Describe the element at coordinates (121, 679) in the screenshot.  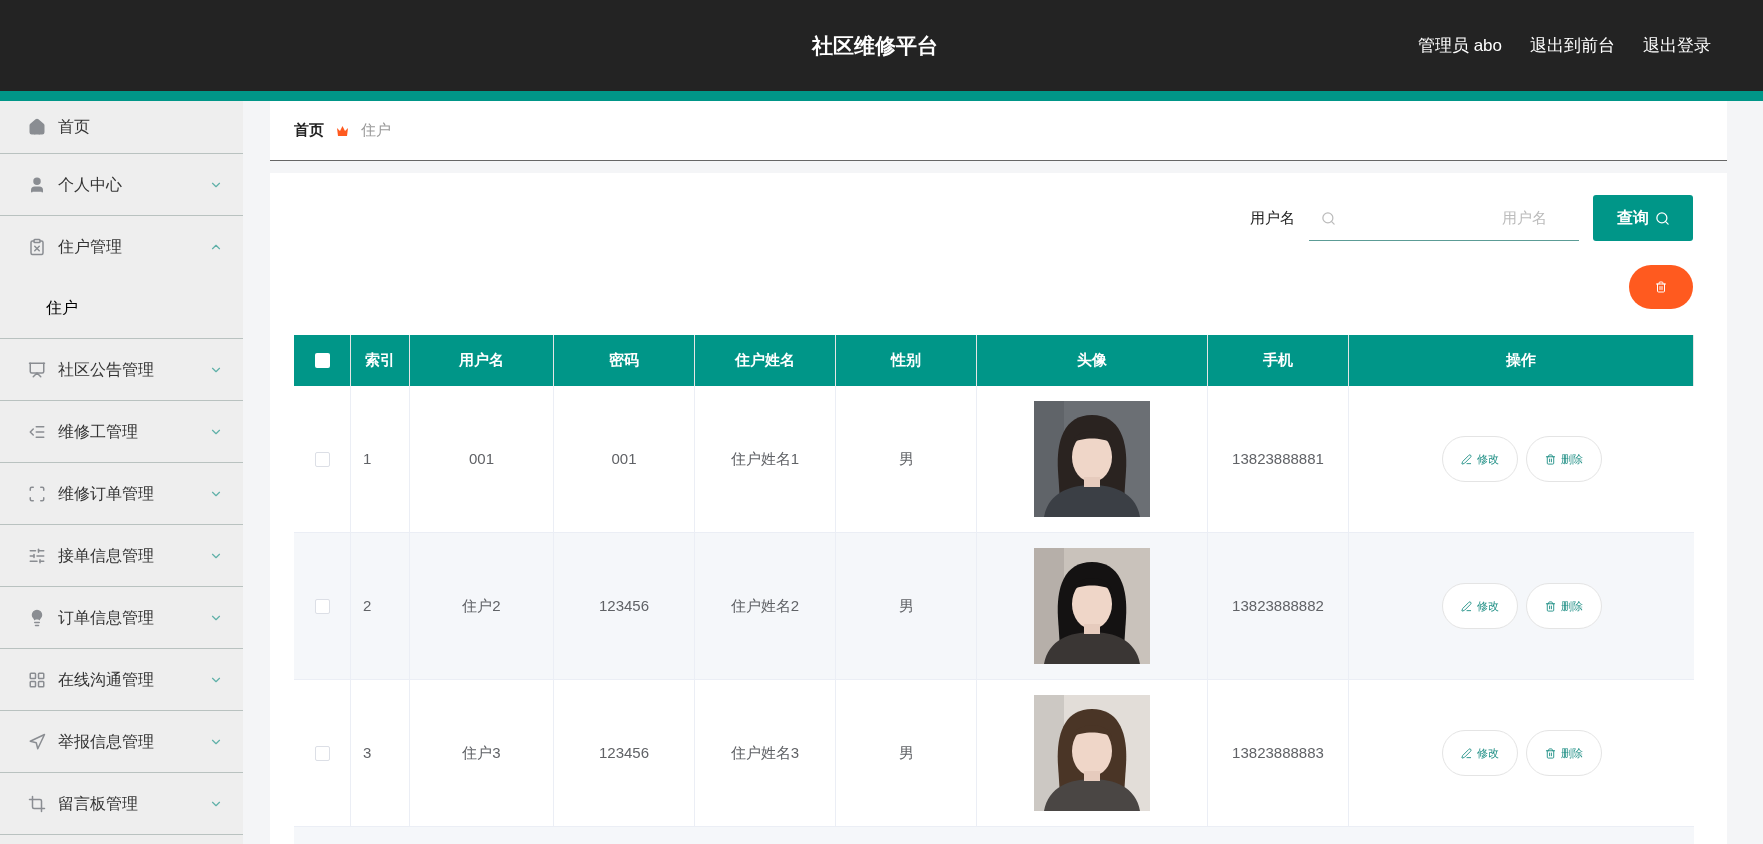
I see `sidebar-item: 在线沟通管理` at that location.